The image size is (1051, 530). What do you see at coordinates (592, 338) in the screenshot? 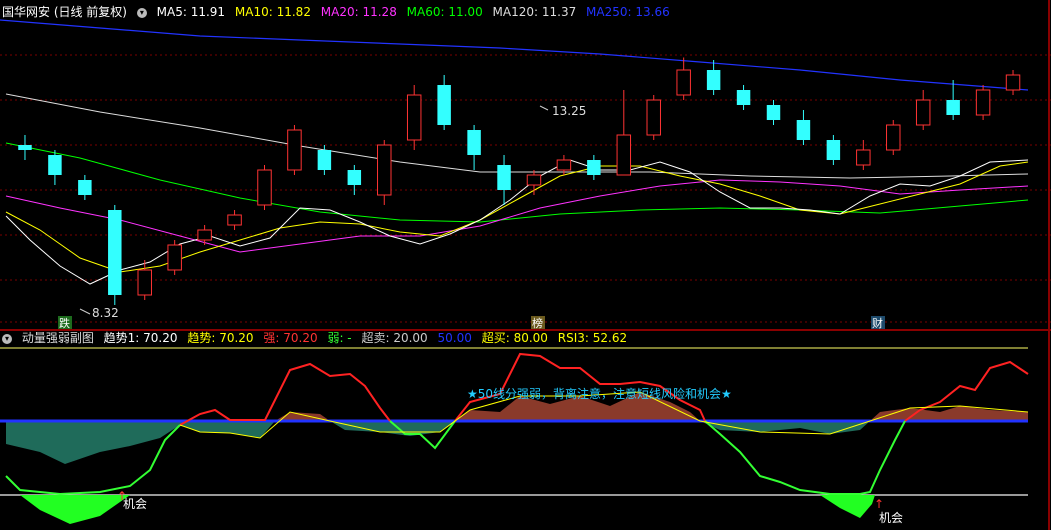
I see `rsi3-label: RSI3: 52.62` at bounding box center [592, 338].